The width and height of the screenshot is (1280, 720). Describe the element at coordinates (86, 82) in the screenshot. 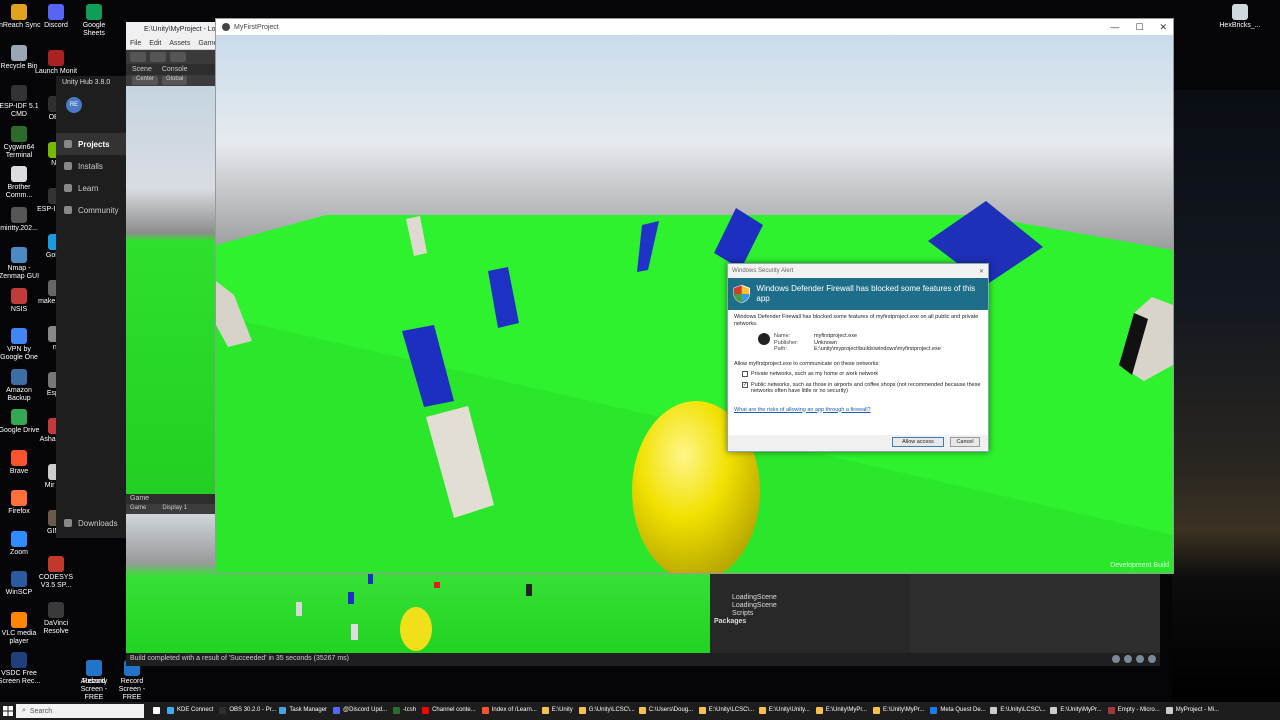

I see `unity-hub-title: Unity Hub 3.8.0` at that location.